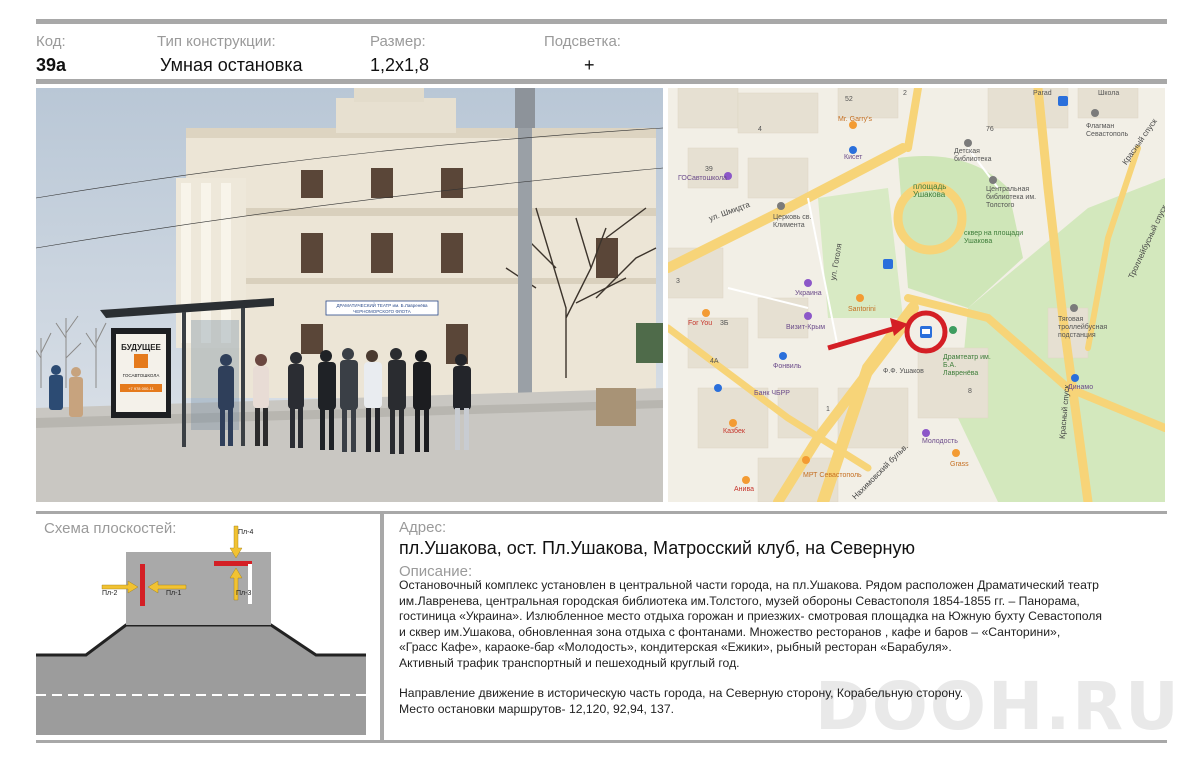 The image size is (1200, 768). What do you see at coordinates (382, 311) in the screenshot?
I see `theatre-sign-line2: ЧЕРНОМОРСКОГО ФЛОТА` at bounding box center [382, 311].